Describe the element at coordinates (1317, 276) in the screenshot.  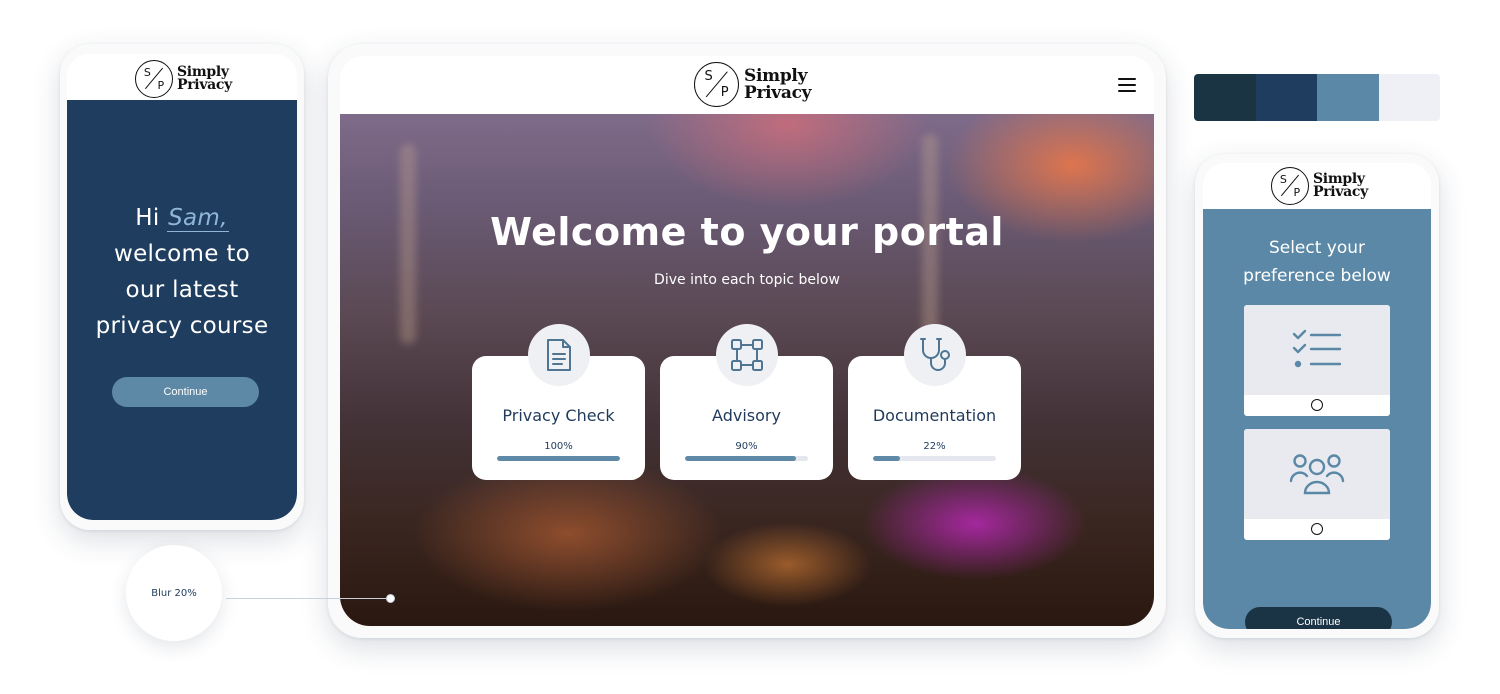
I see `preference-title-line-2: preference below` at that location.